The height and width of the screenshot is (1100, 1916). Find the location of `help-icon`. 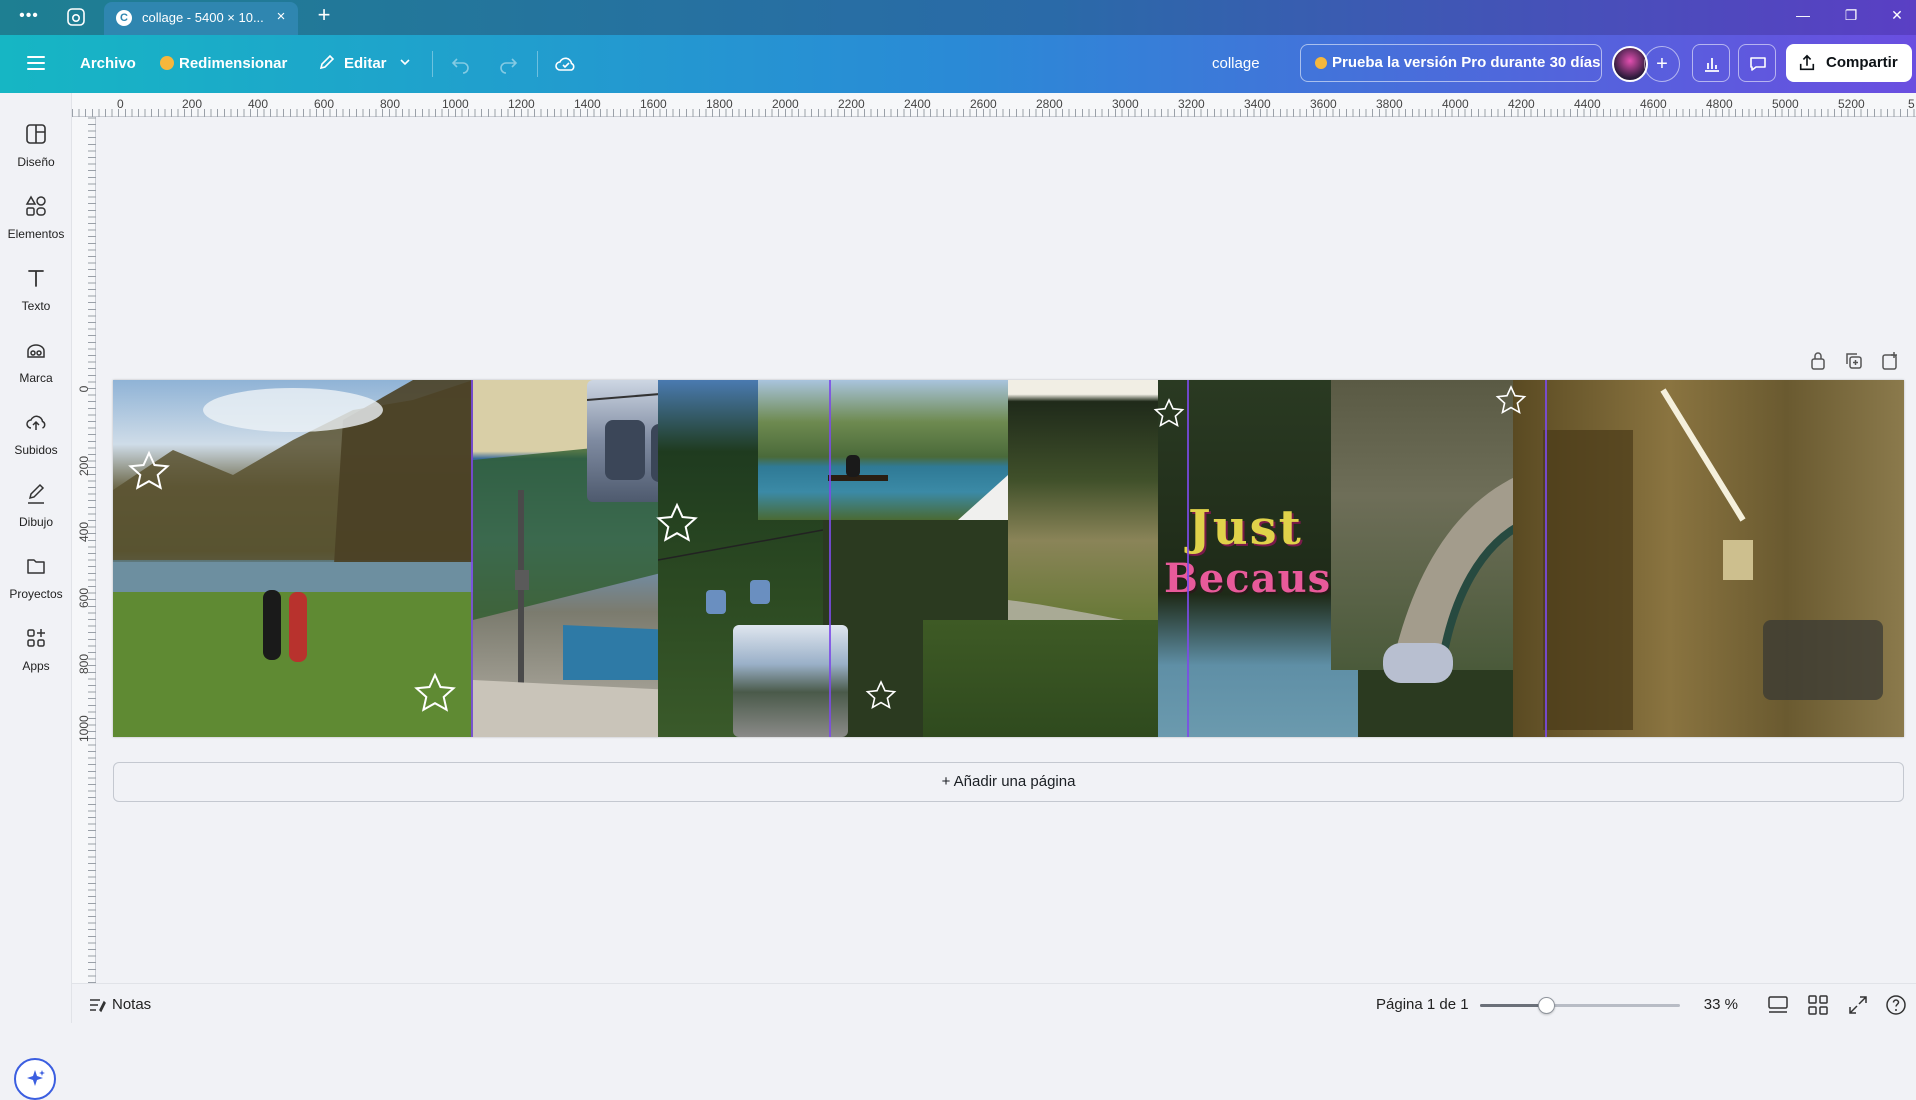

help-icon is located at coordinates (1896, 1005).